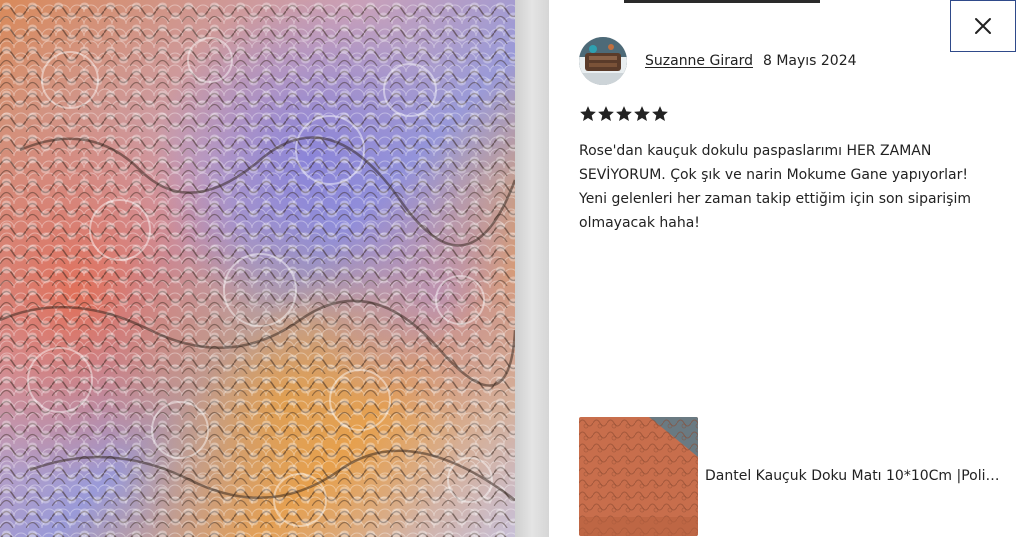  Describe the element at coordinates (699, 61) in the screenshot. I see `reviewer-name-link: Suzanne Girard` at that location.